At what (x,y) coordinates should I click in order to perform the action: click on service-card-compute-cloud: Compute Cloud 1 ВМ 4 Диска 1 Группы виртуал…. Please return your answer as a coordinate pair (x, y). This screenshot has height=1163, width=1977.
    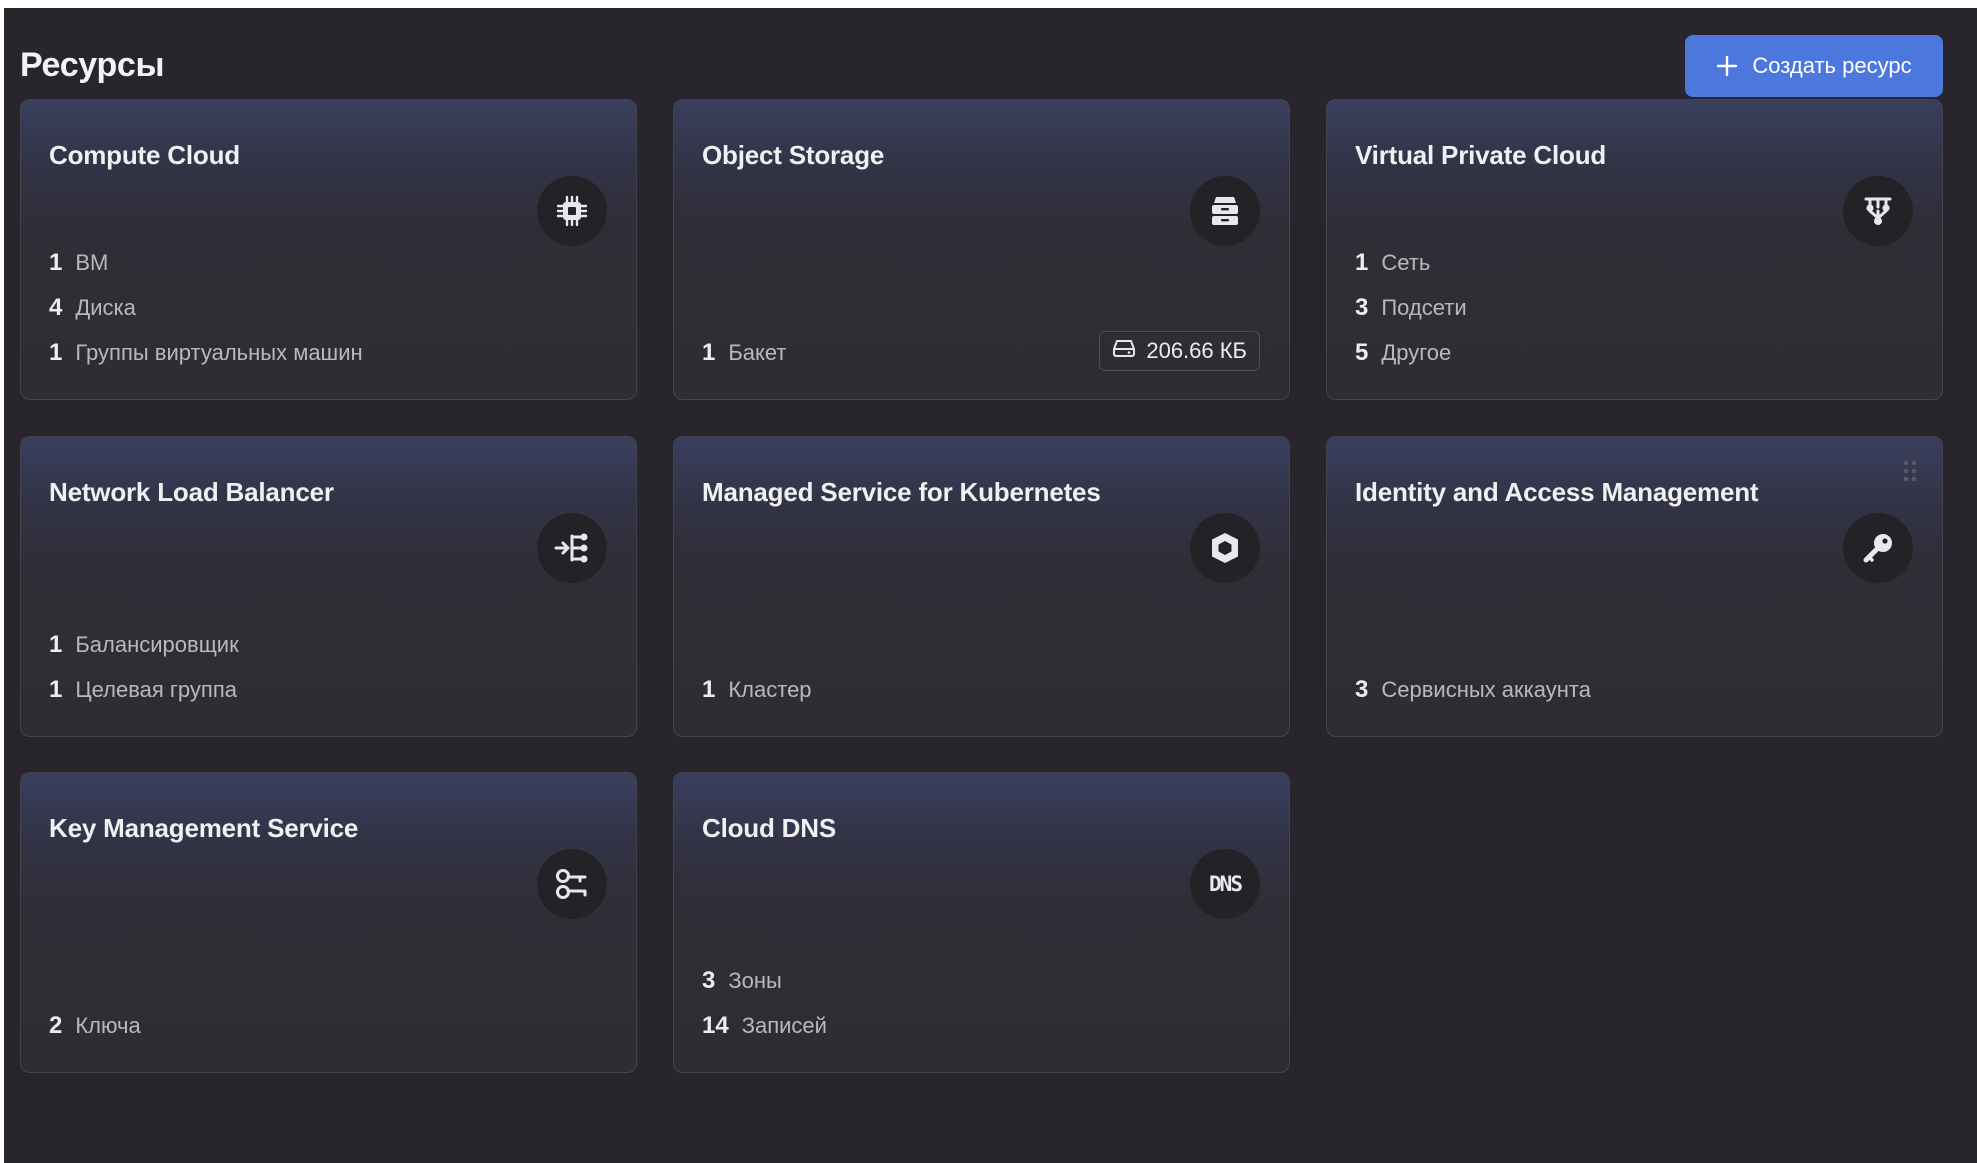
    Looking at the image, I should click on (328, 249).